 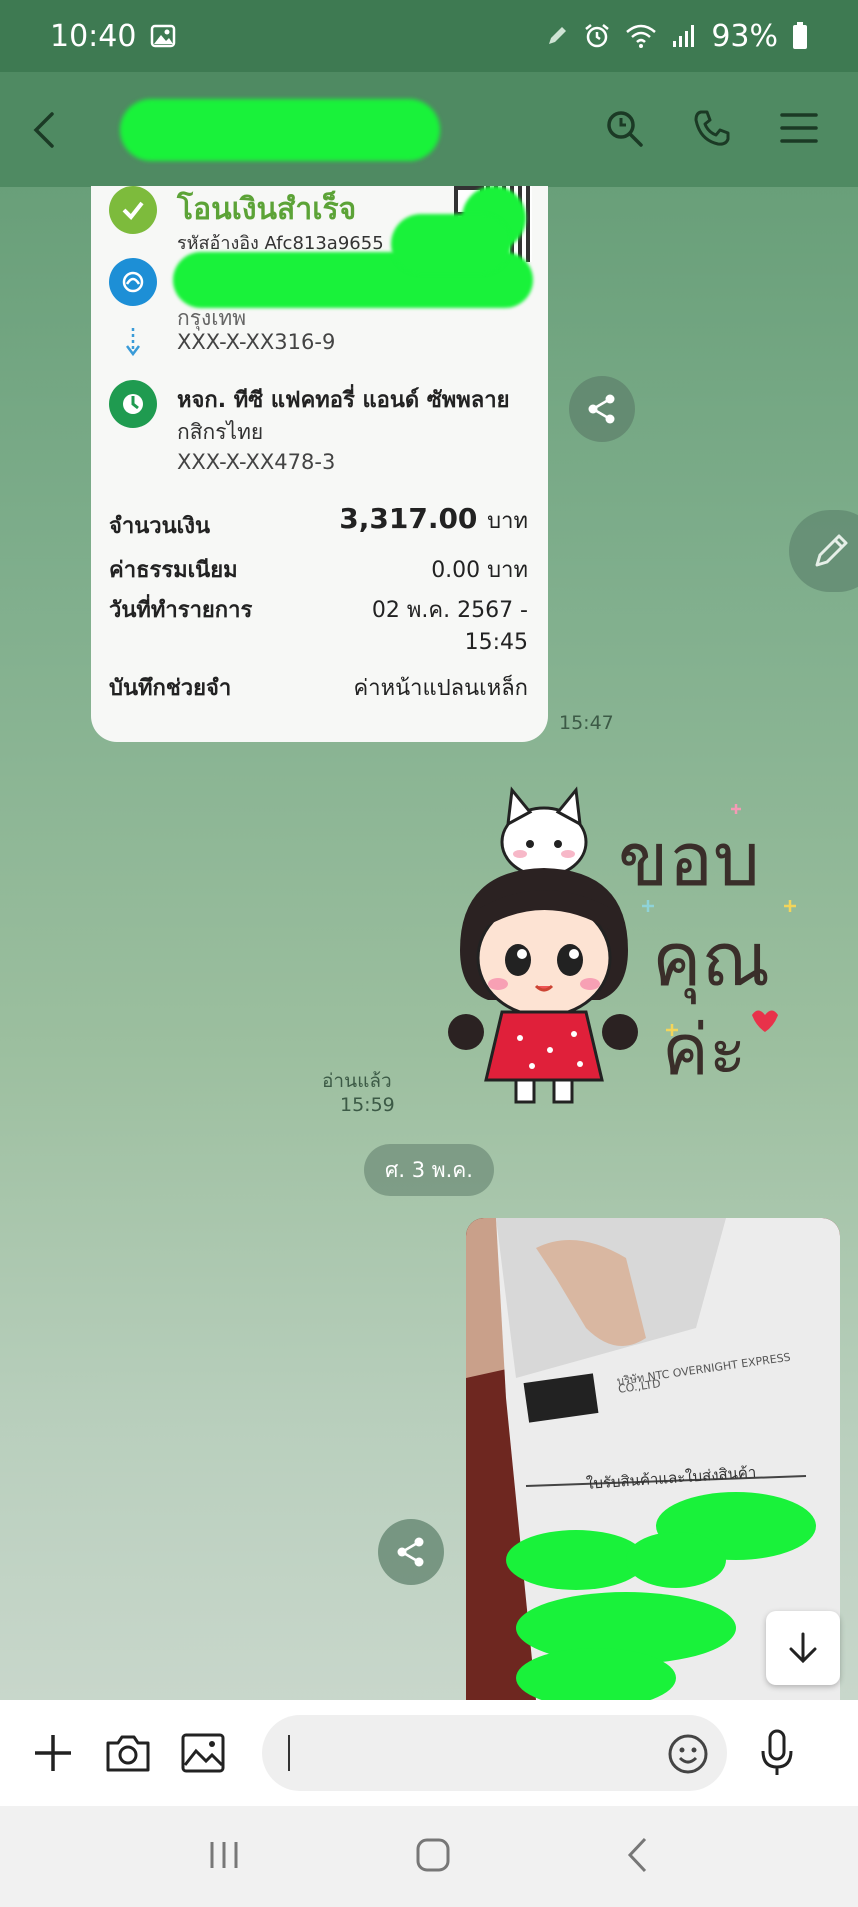 I want to click on fee-currency: บาท, so click(x=507, y=570).